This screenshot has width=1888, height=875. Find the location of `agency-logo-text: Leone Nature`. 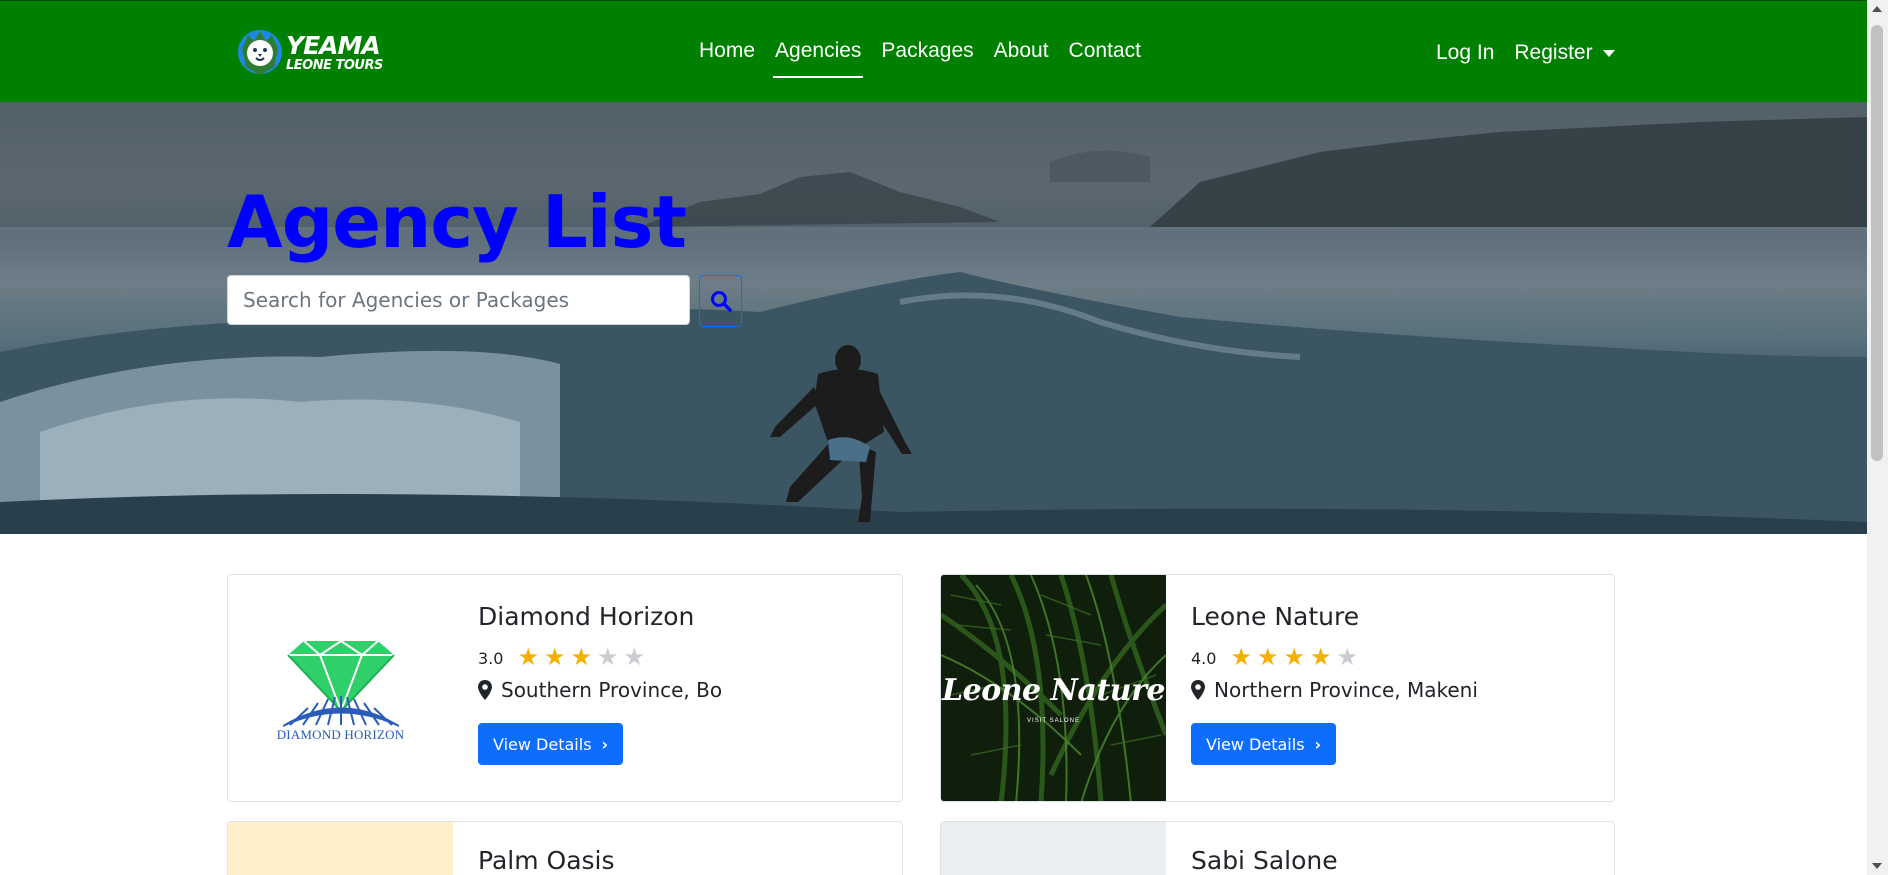

agency-logo-text: Leone Nature is located at coordinates (1053, 690).